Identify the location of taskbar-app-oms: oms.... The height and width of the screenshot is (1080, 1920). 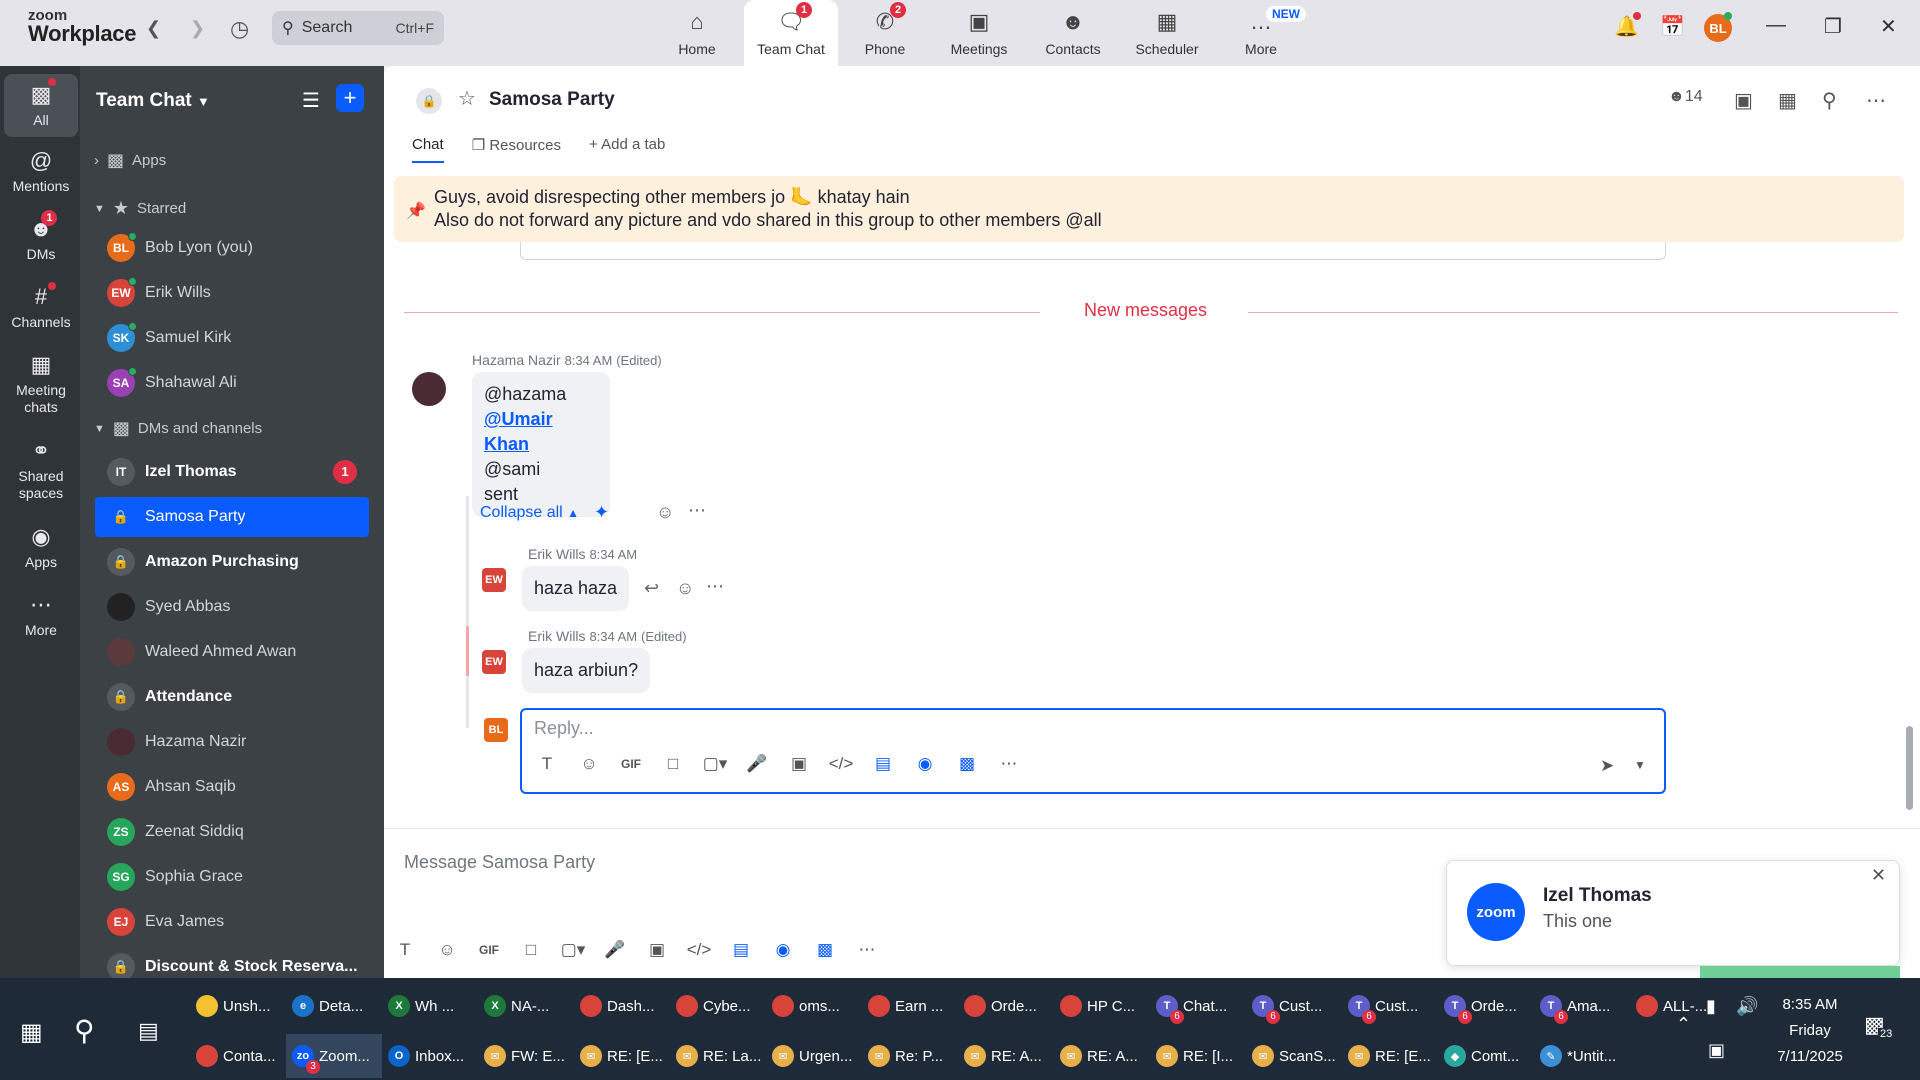
(814, 1006).